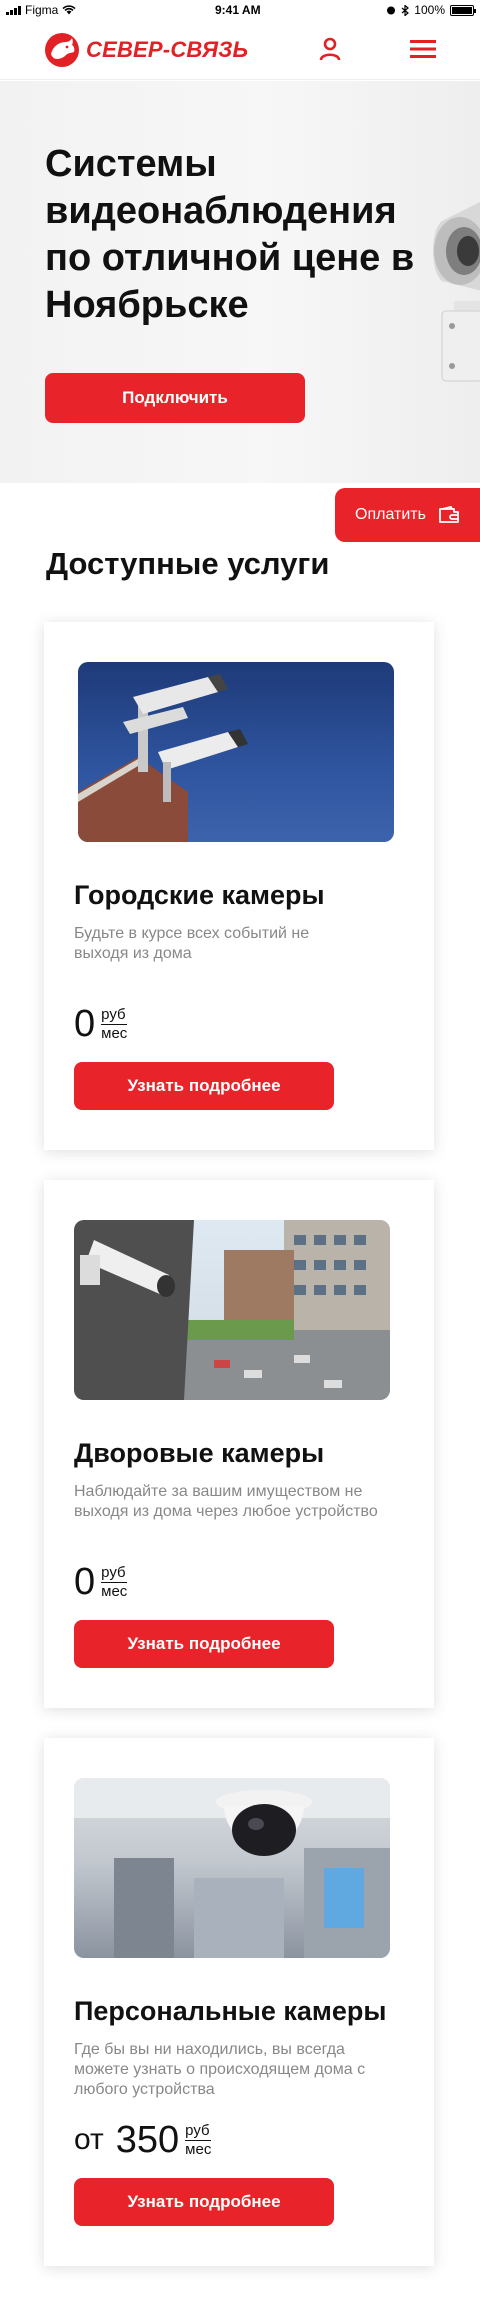  What do you see at coordinates (175, 398) in the screenshot?
I see `connect-button: Подключить` at bounding box center [175, 398].